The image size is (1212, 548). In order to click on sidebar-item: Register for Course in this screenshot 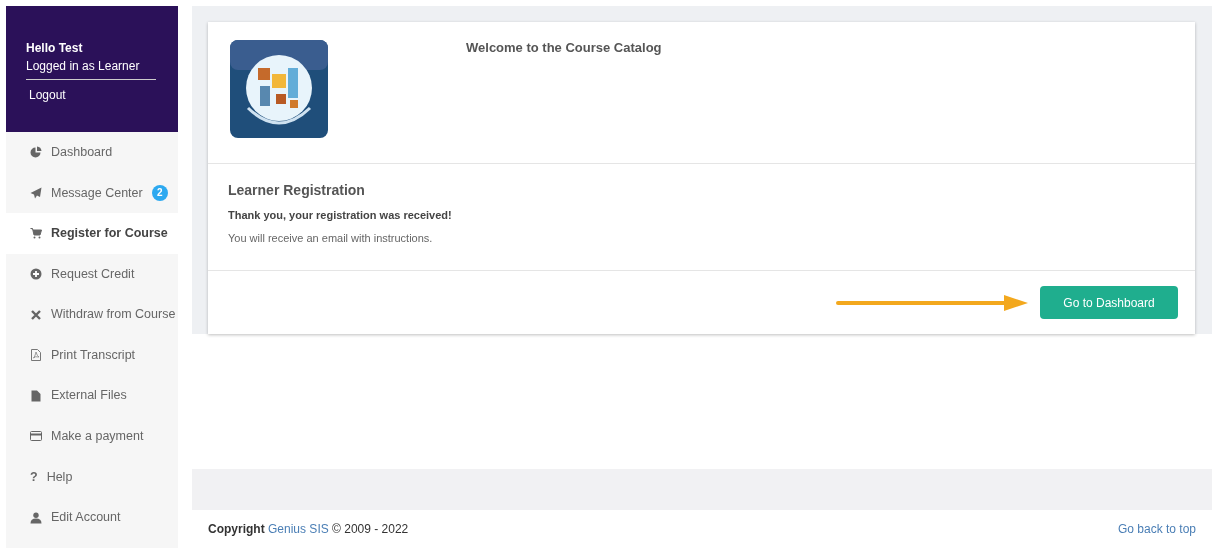, I will do `click(92, 233)`.